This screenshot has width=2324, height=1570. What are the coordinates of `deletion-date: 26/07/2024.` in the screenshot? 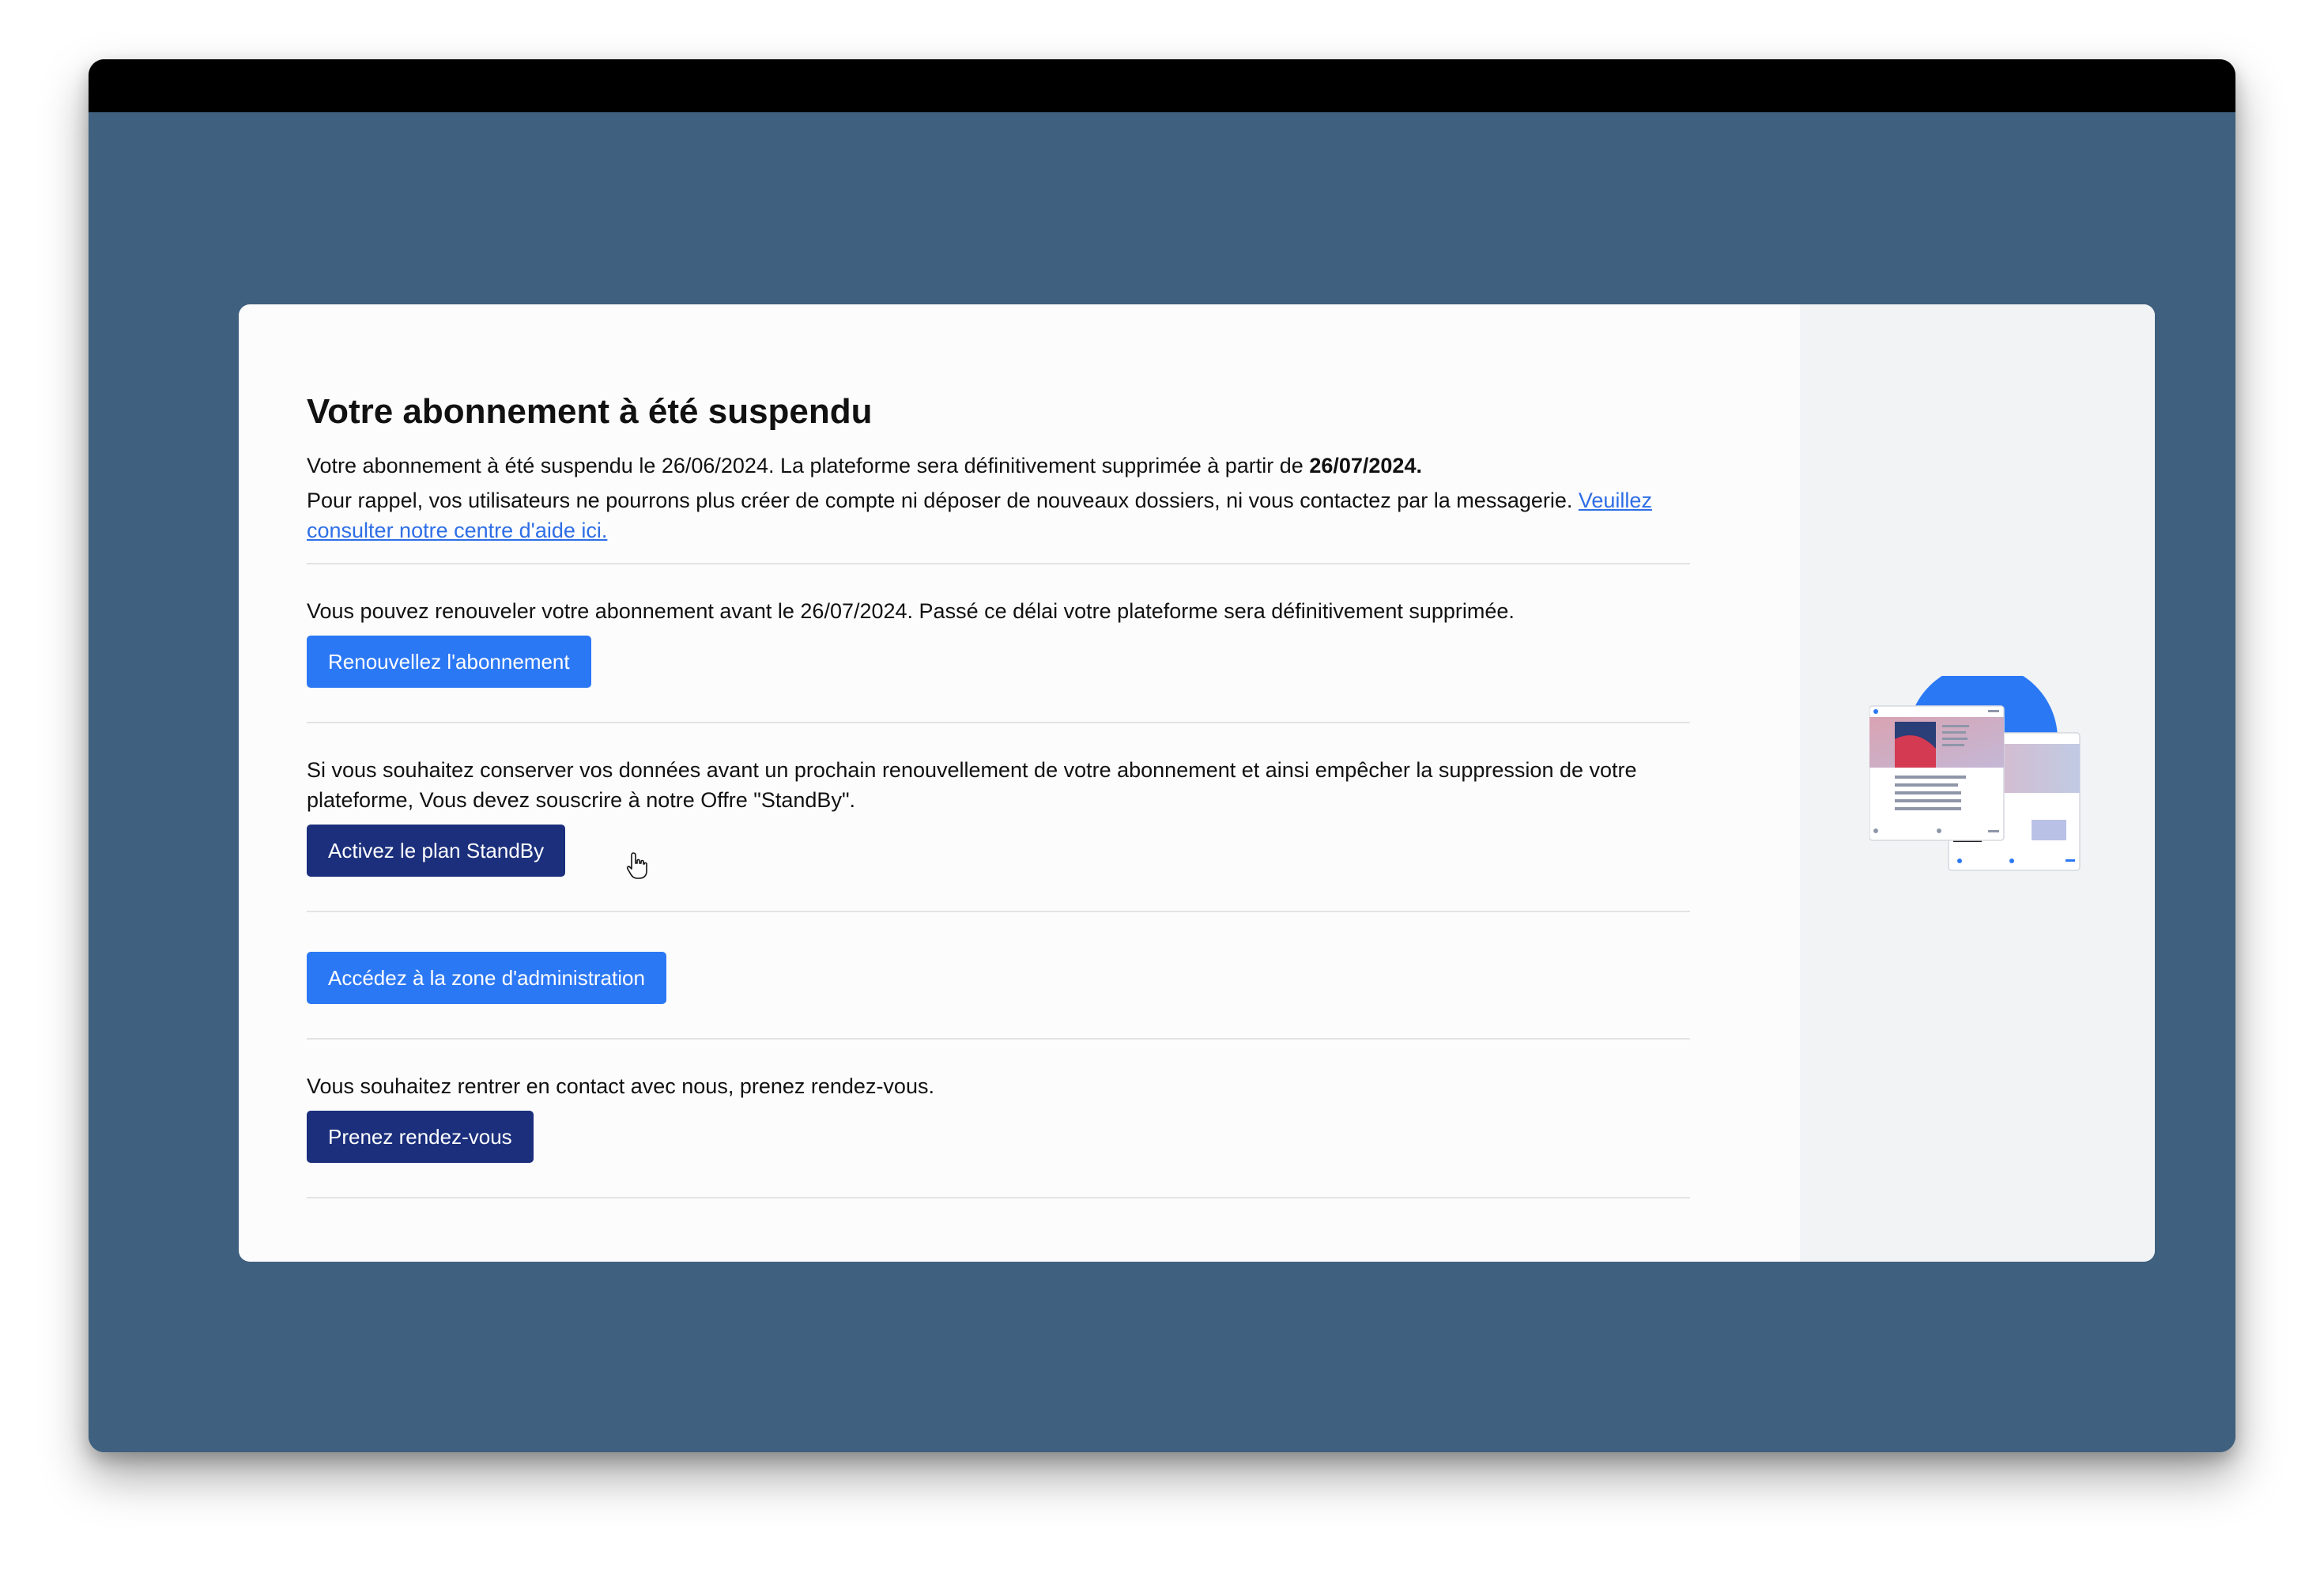 It's located at (1365, 465).